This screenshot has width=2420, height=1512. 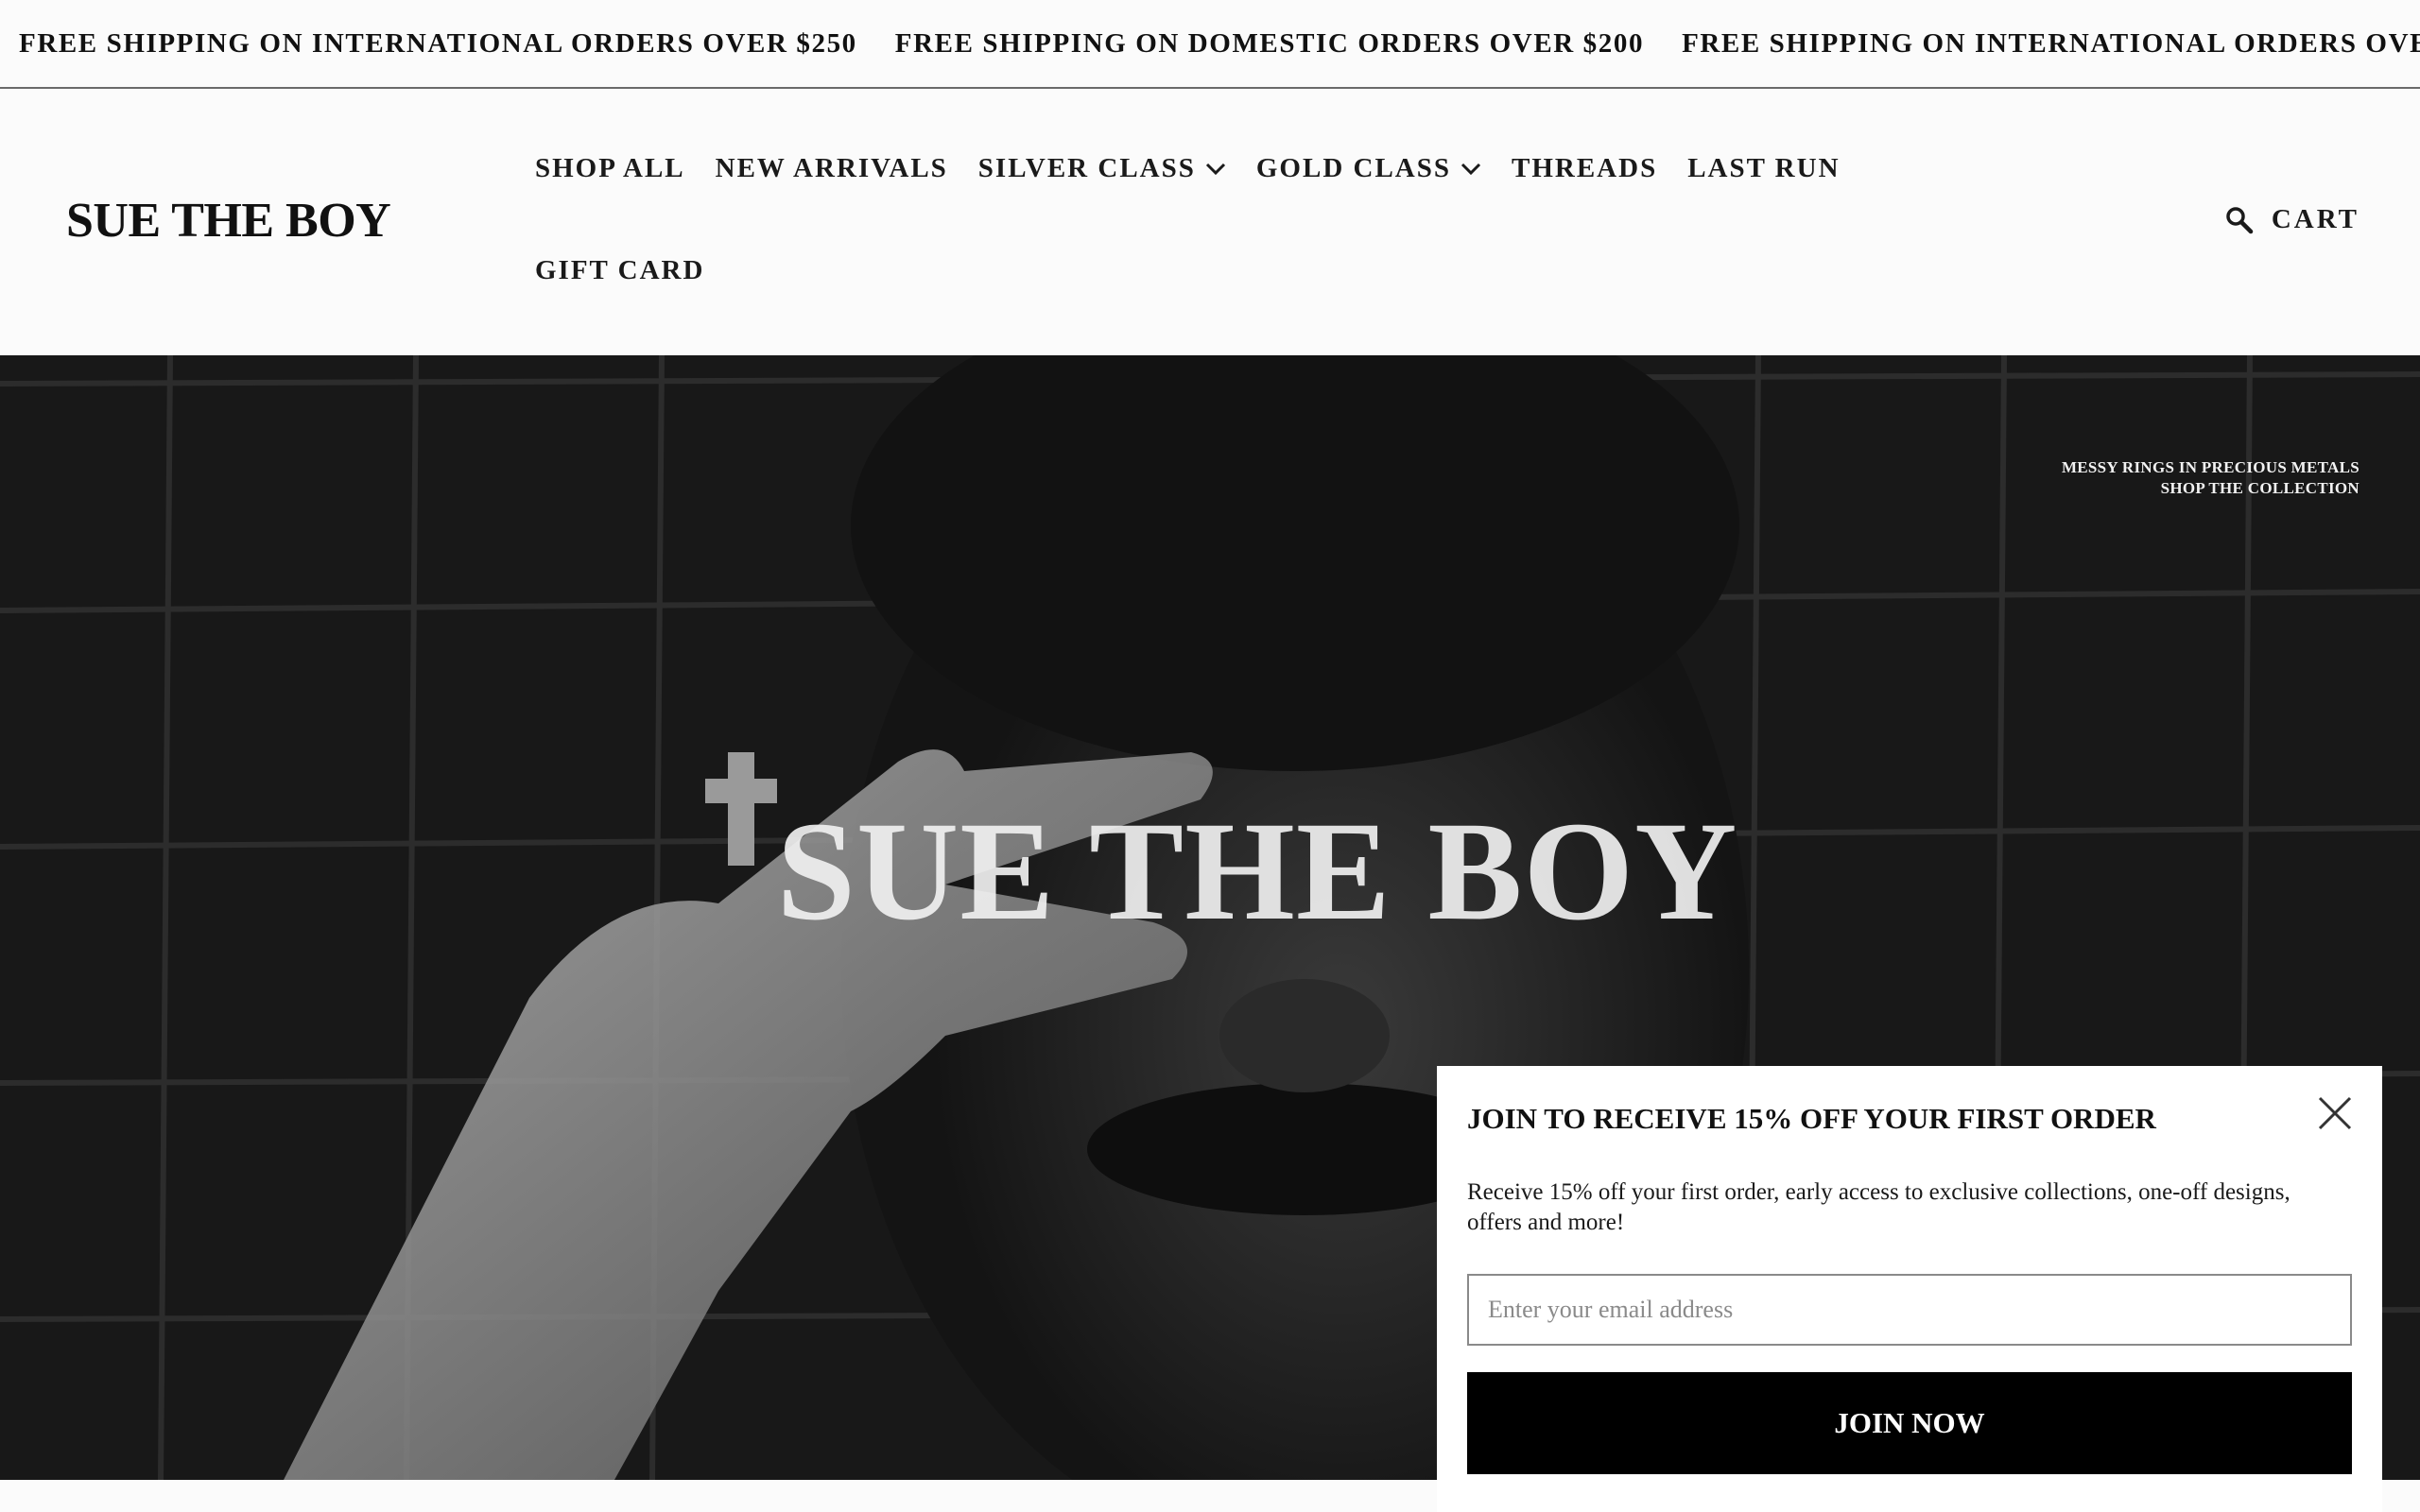 What do you see at coordinates (1909, 1423) in the screenshot?
I see `join-now-button: JOIN NOW` at bounding box center [1909, 1423].